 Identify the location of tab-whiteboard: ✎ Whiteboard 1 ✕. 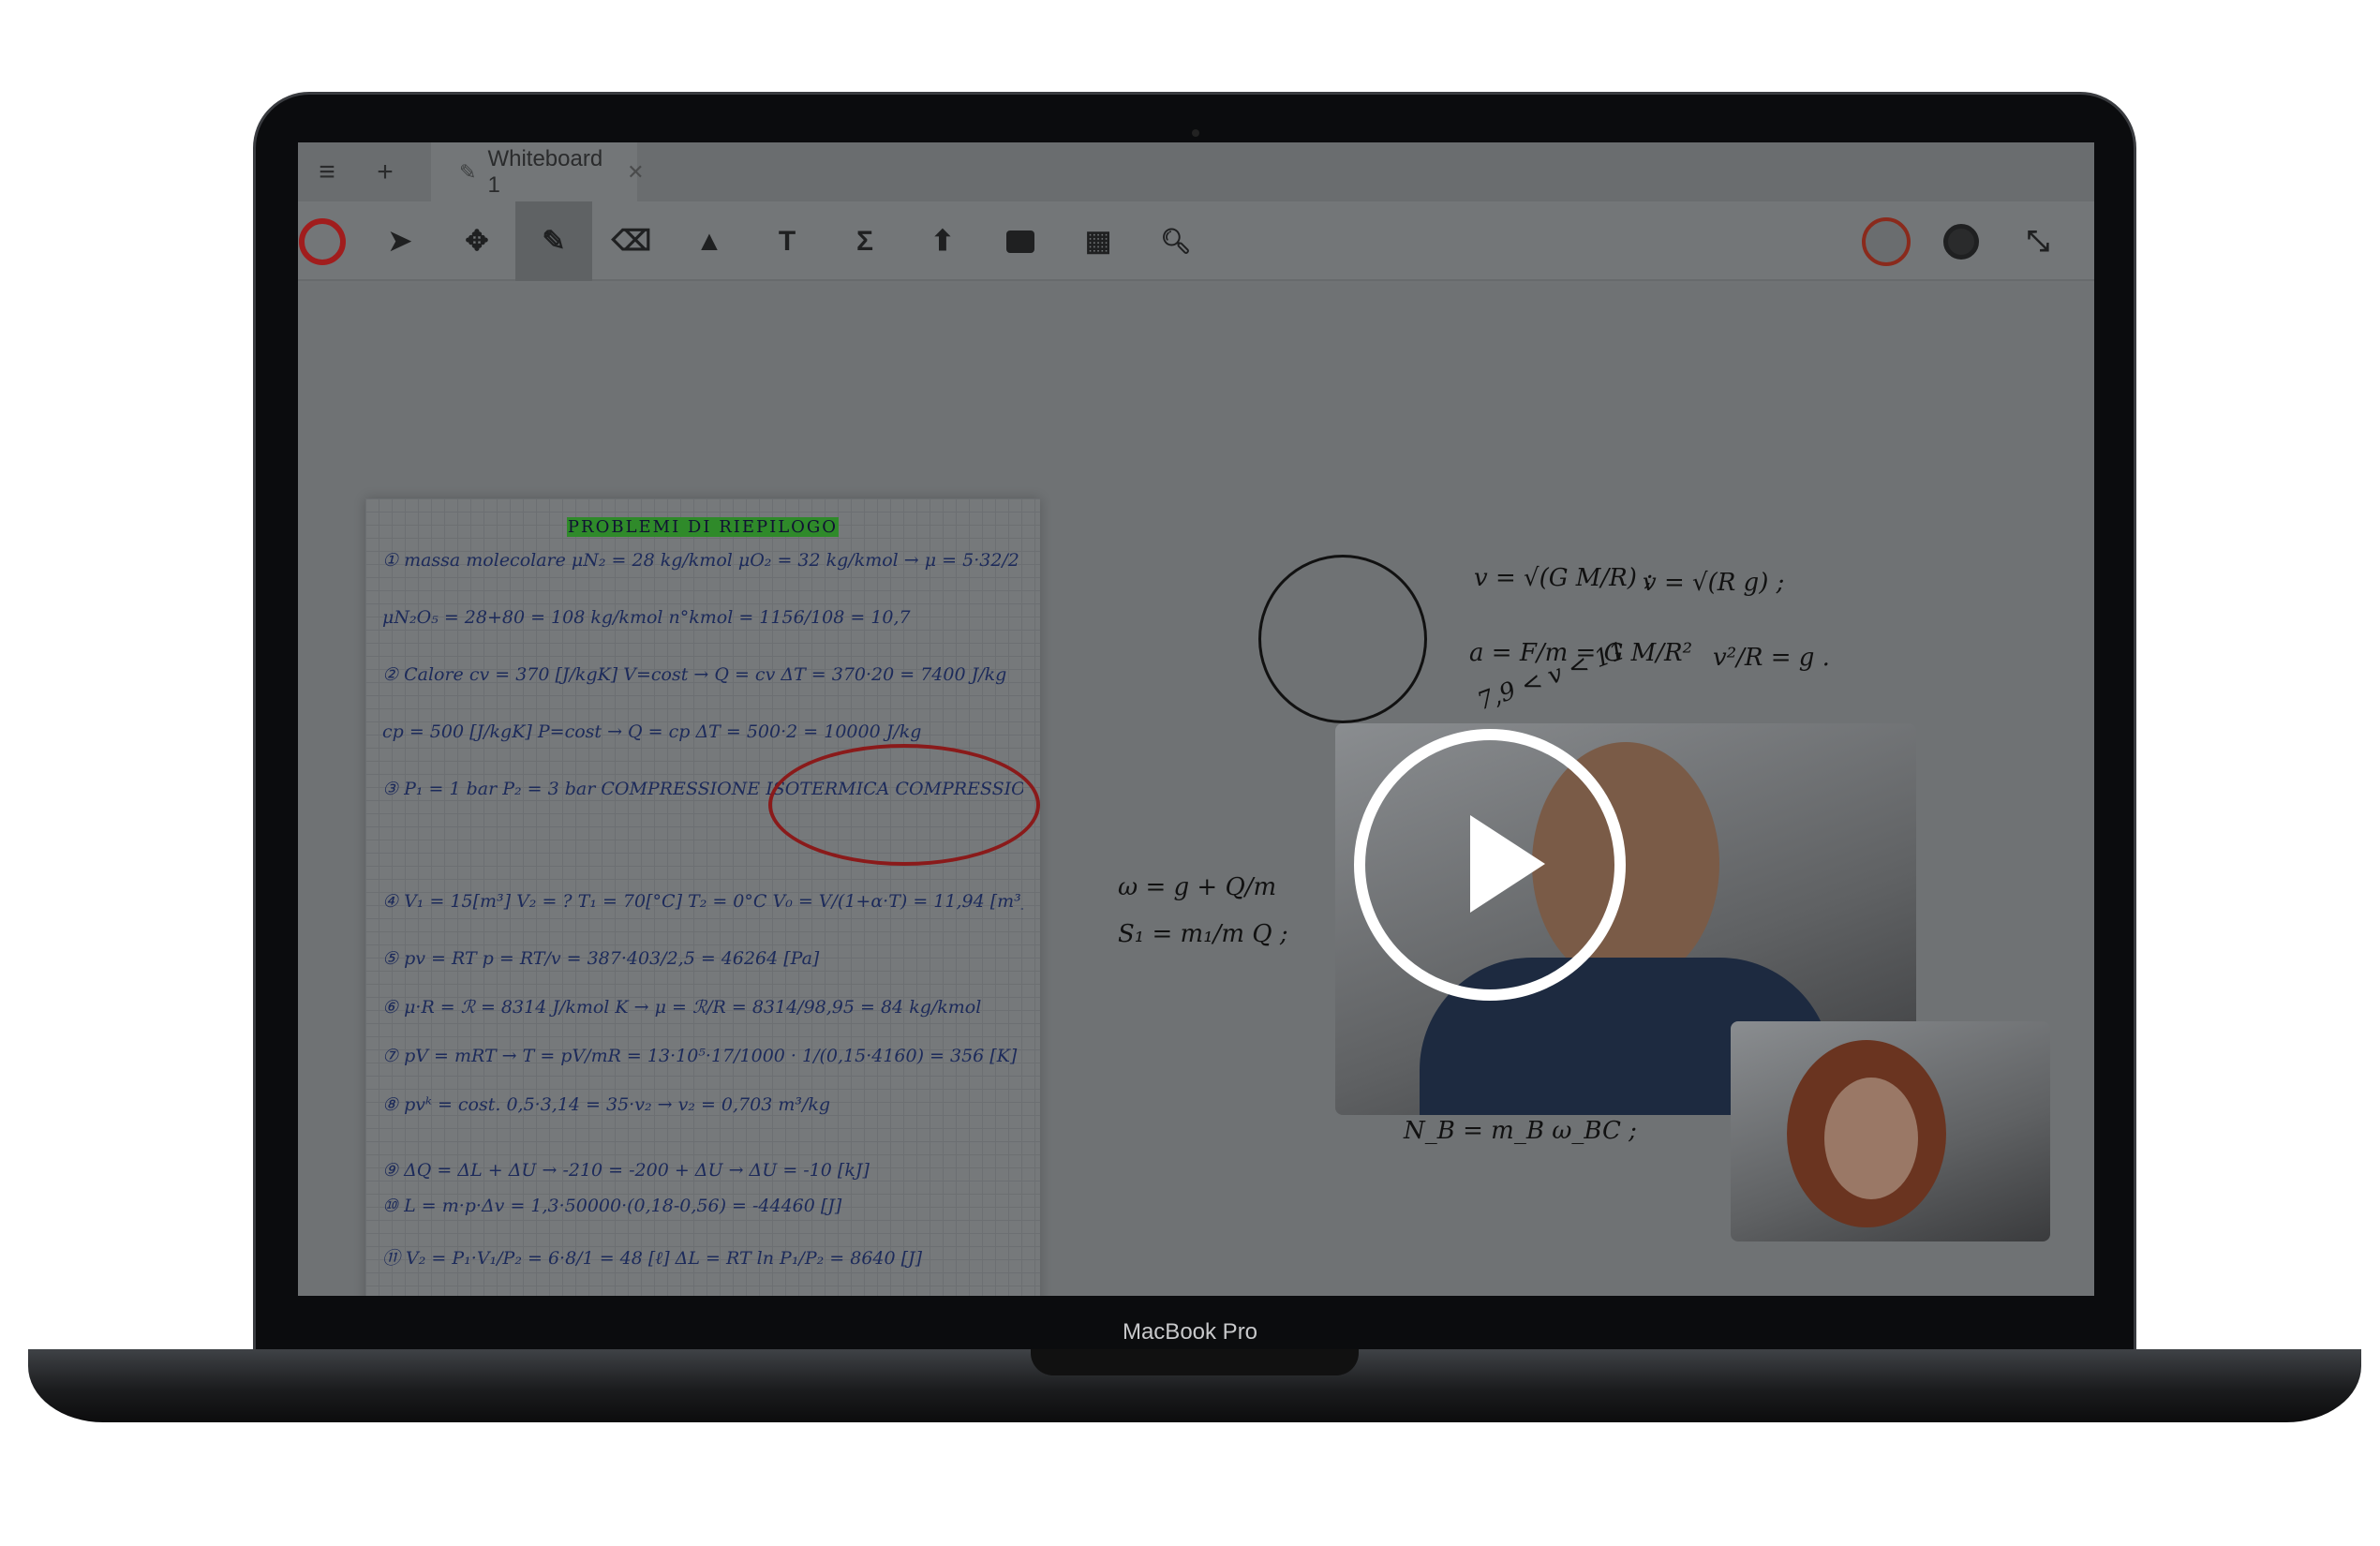
(538, 172).